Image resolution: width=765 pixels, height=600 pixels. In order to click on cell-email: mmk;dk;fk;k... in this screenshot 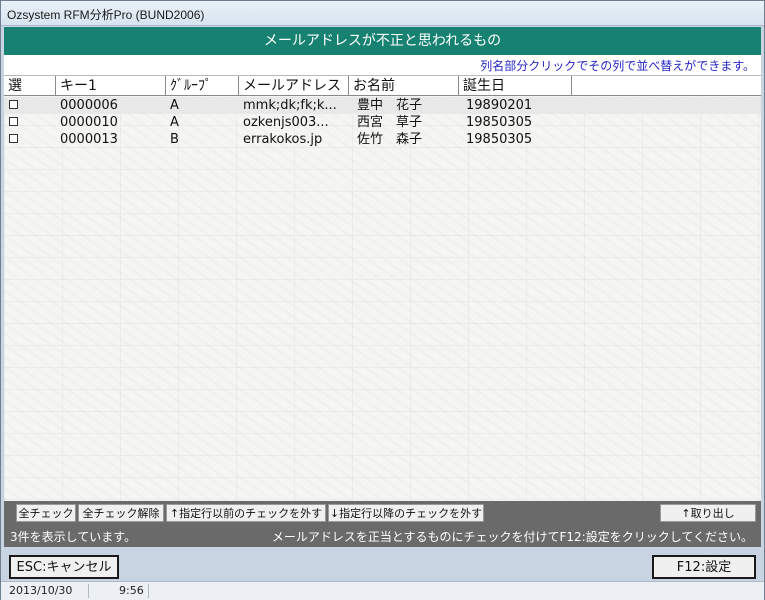, I will do `click(290, 105)`.